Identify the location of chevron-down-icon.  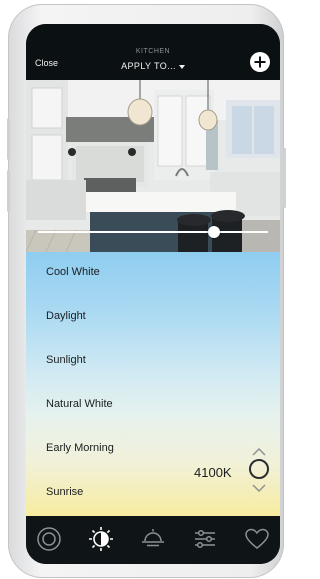
(259, 488).